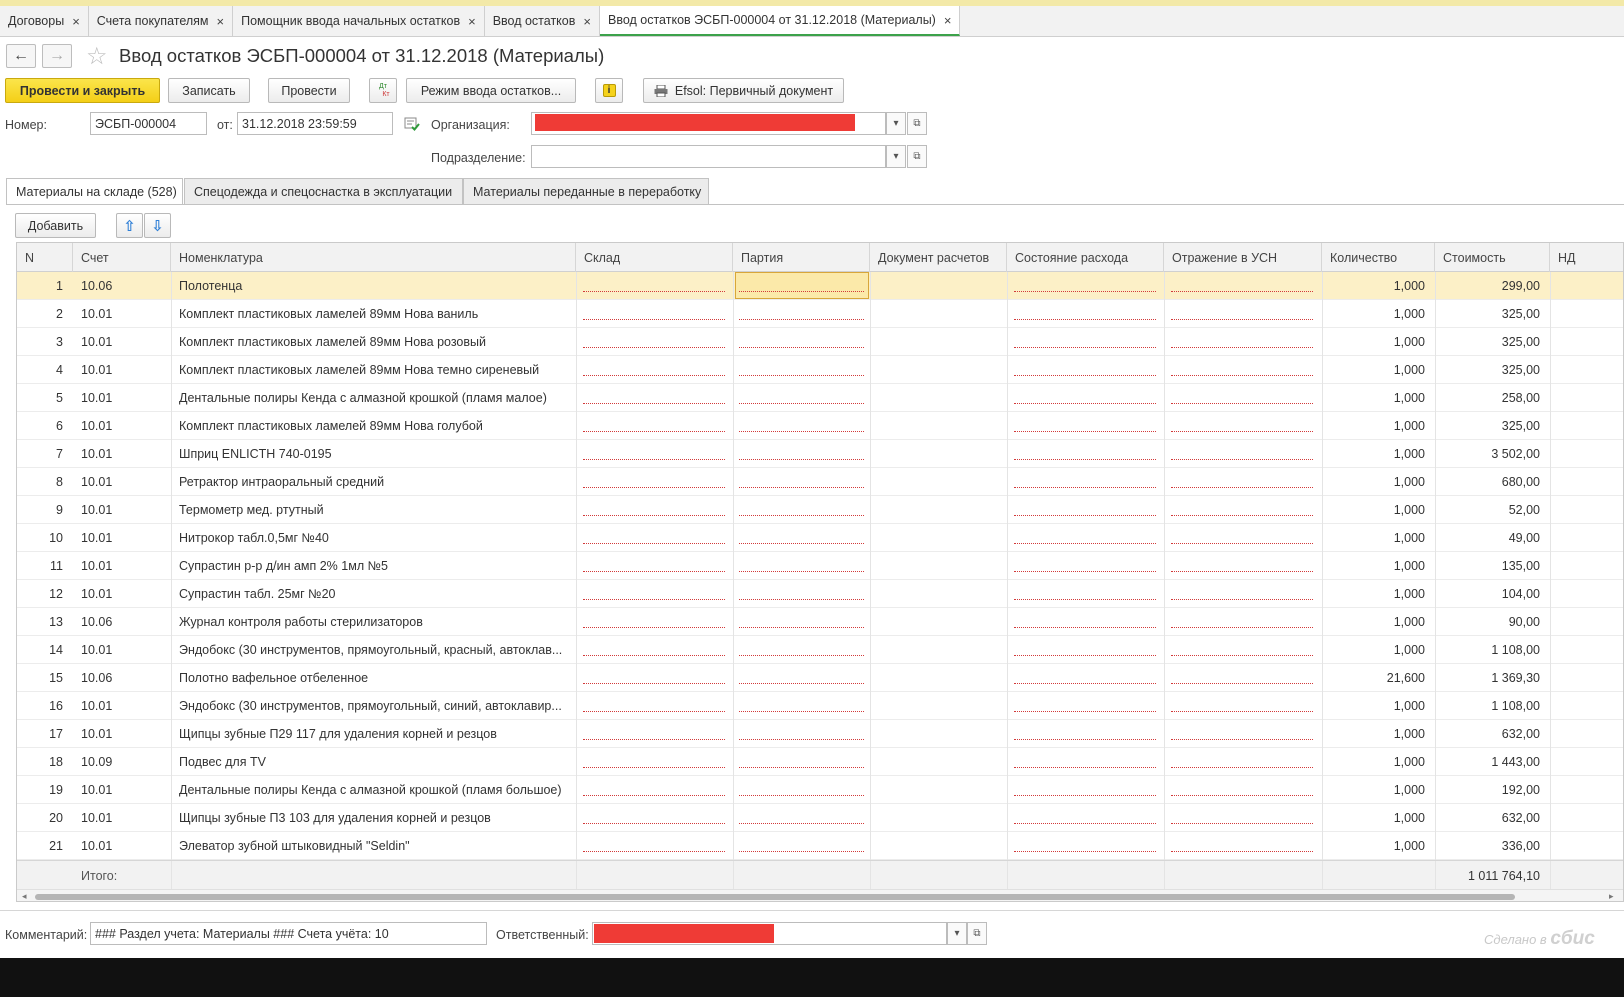  What do you see at coordinates (1492, 789) in the screenshot?
I see `cell-cost: 192,00` at bounding box center [1492, 789].